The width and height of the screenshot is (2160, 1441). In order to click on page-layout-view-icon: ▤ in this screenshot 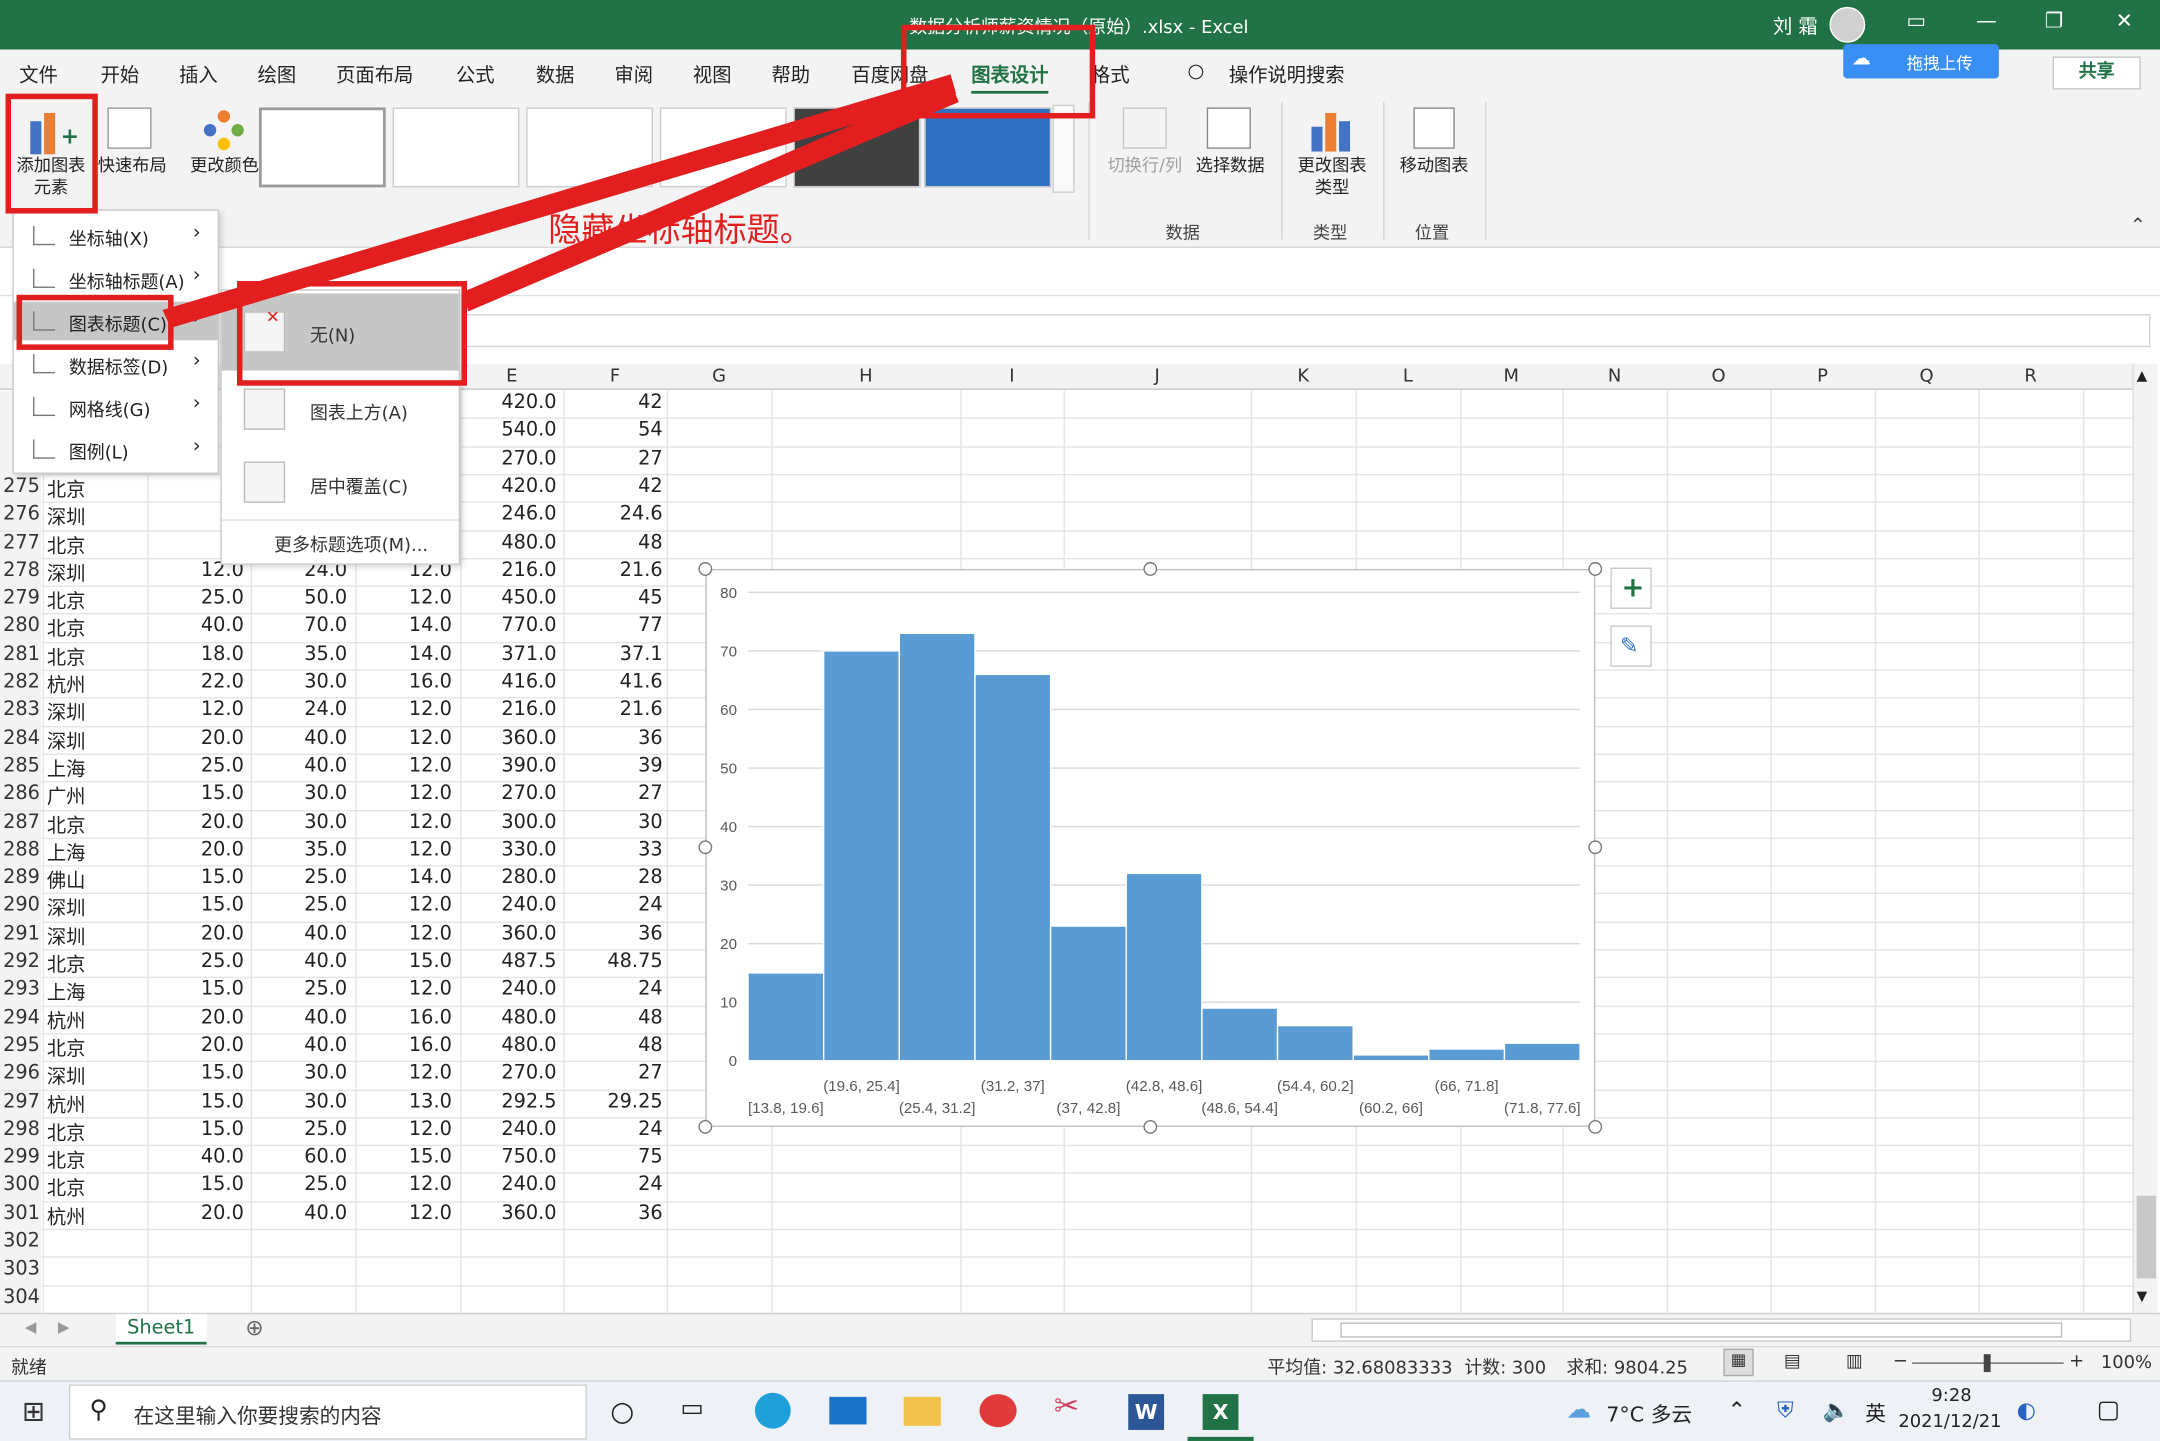, I will do `click(1792, 1361)`.